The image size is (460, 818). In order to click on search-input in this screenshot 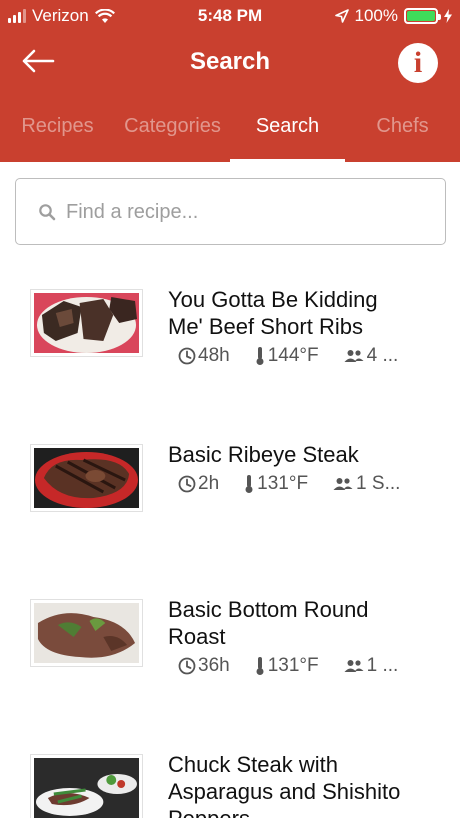, I will do `click(246, 212)`.